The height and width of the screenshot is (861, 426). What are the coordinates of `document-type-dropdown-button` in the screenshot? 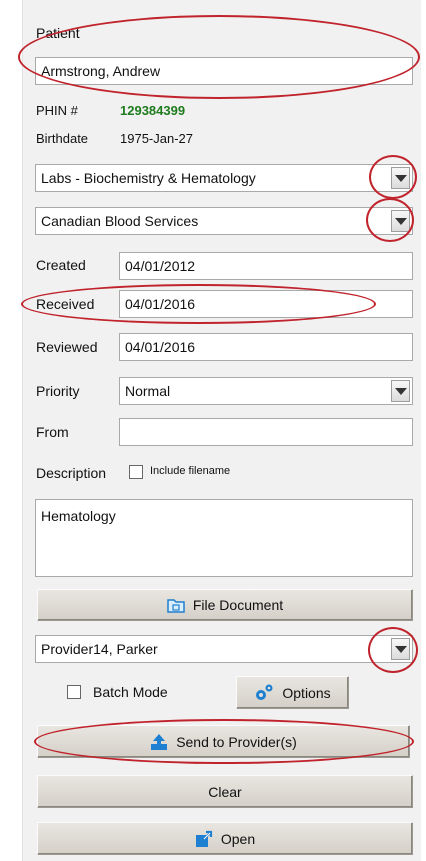 It's located at (400, 178).